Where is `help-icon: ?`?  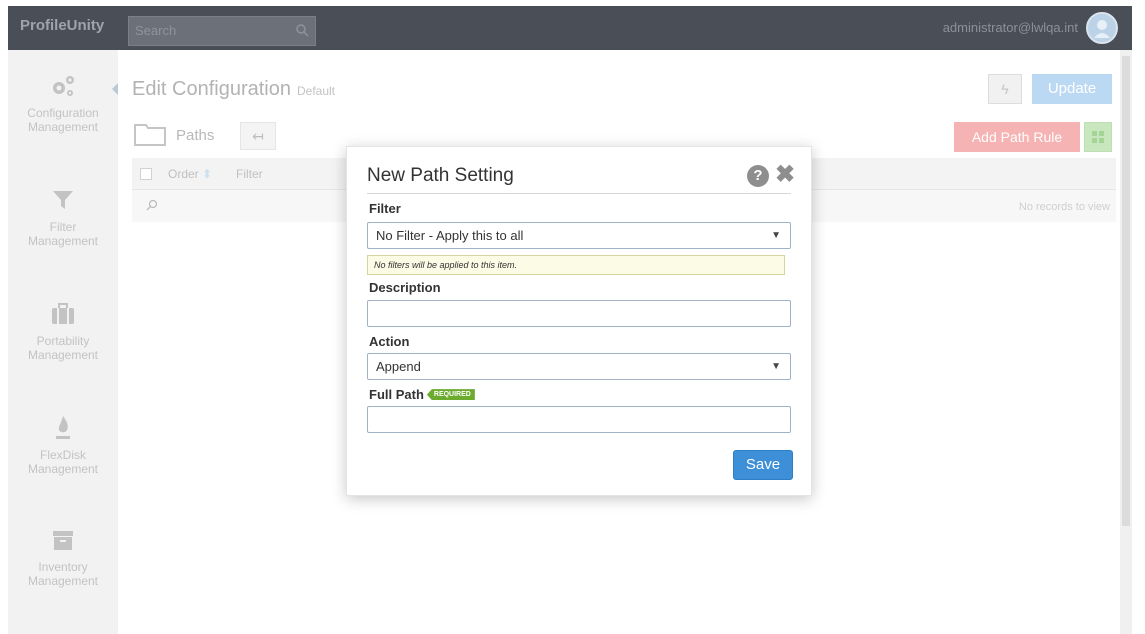 help-icon: ? is located at coordinates (758, 176).